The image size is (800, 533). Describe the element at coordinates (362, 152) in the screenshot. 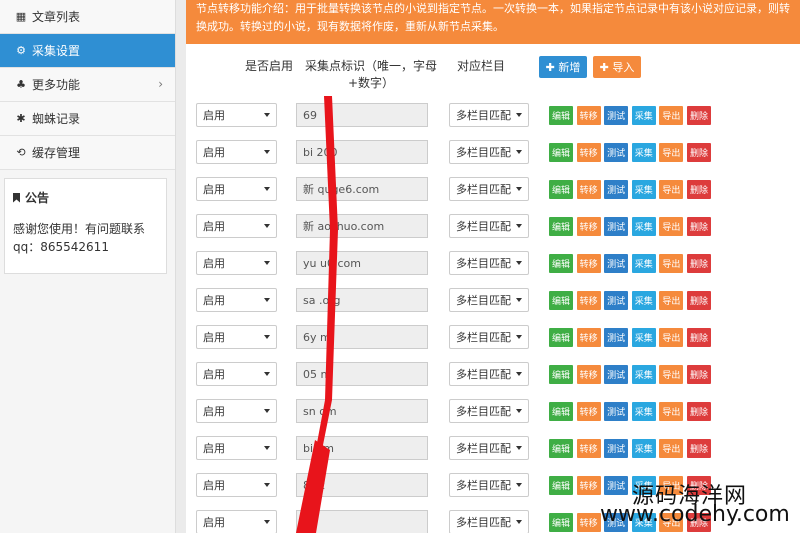

I see `identifier-input: bi 200` at that location.